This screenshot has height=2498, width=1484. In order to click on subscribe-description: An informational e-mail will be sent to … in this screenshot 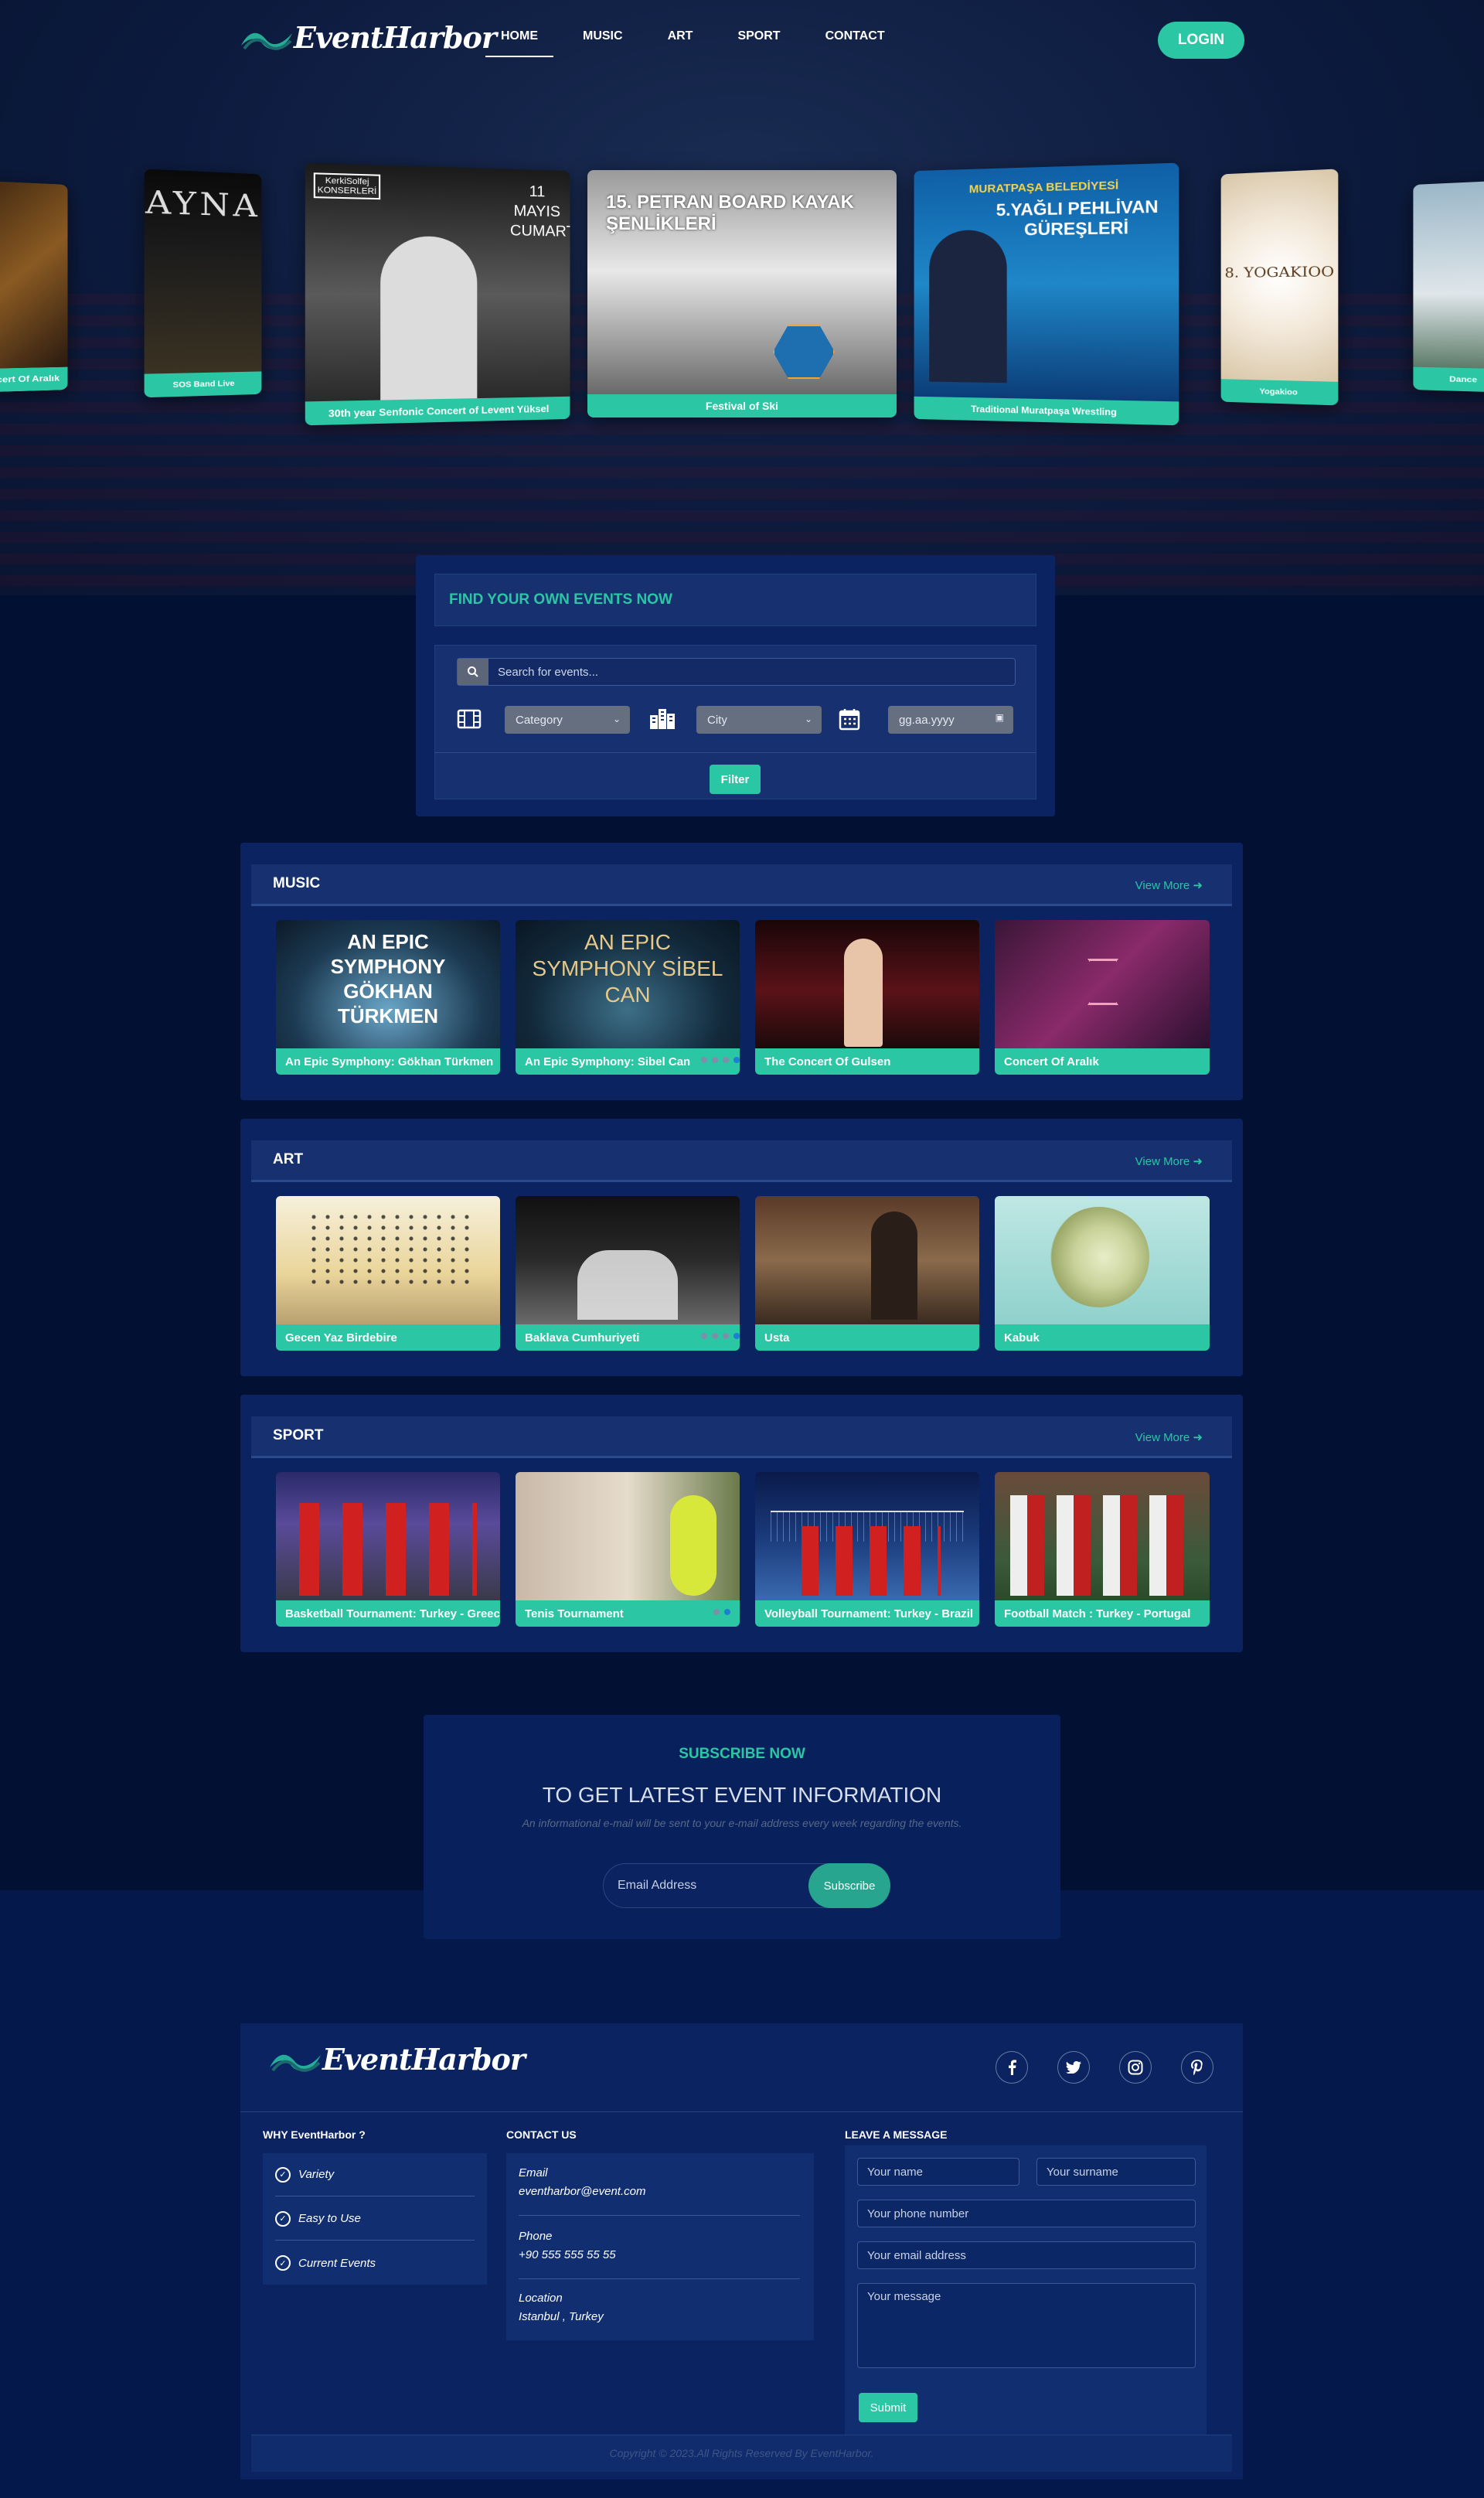, I will do `click(742, 1823)`.